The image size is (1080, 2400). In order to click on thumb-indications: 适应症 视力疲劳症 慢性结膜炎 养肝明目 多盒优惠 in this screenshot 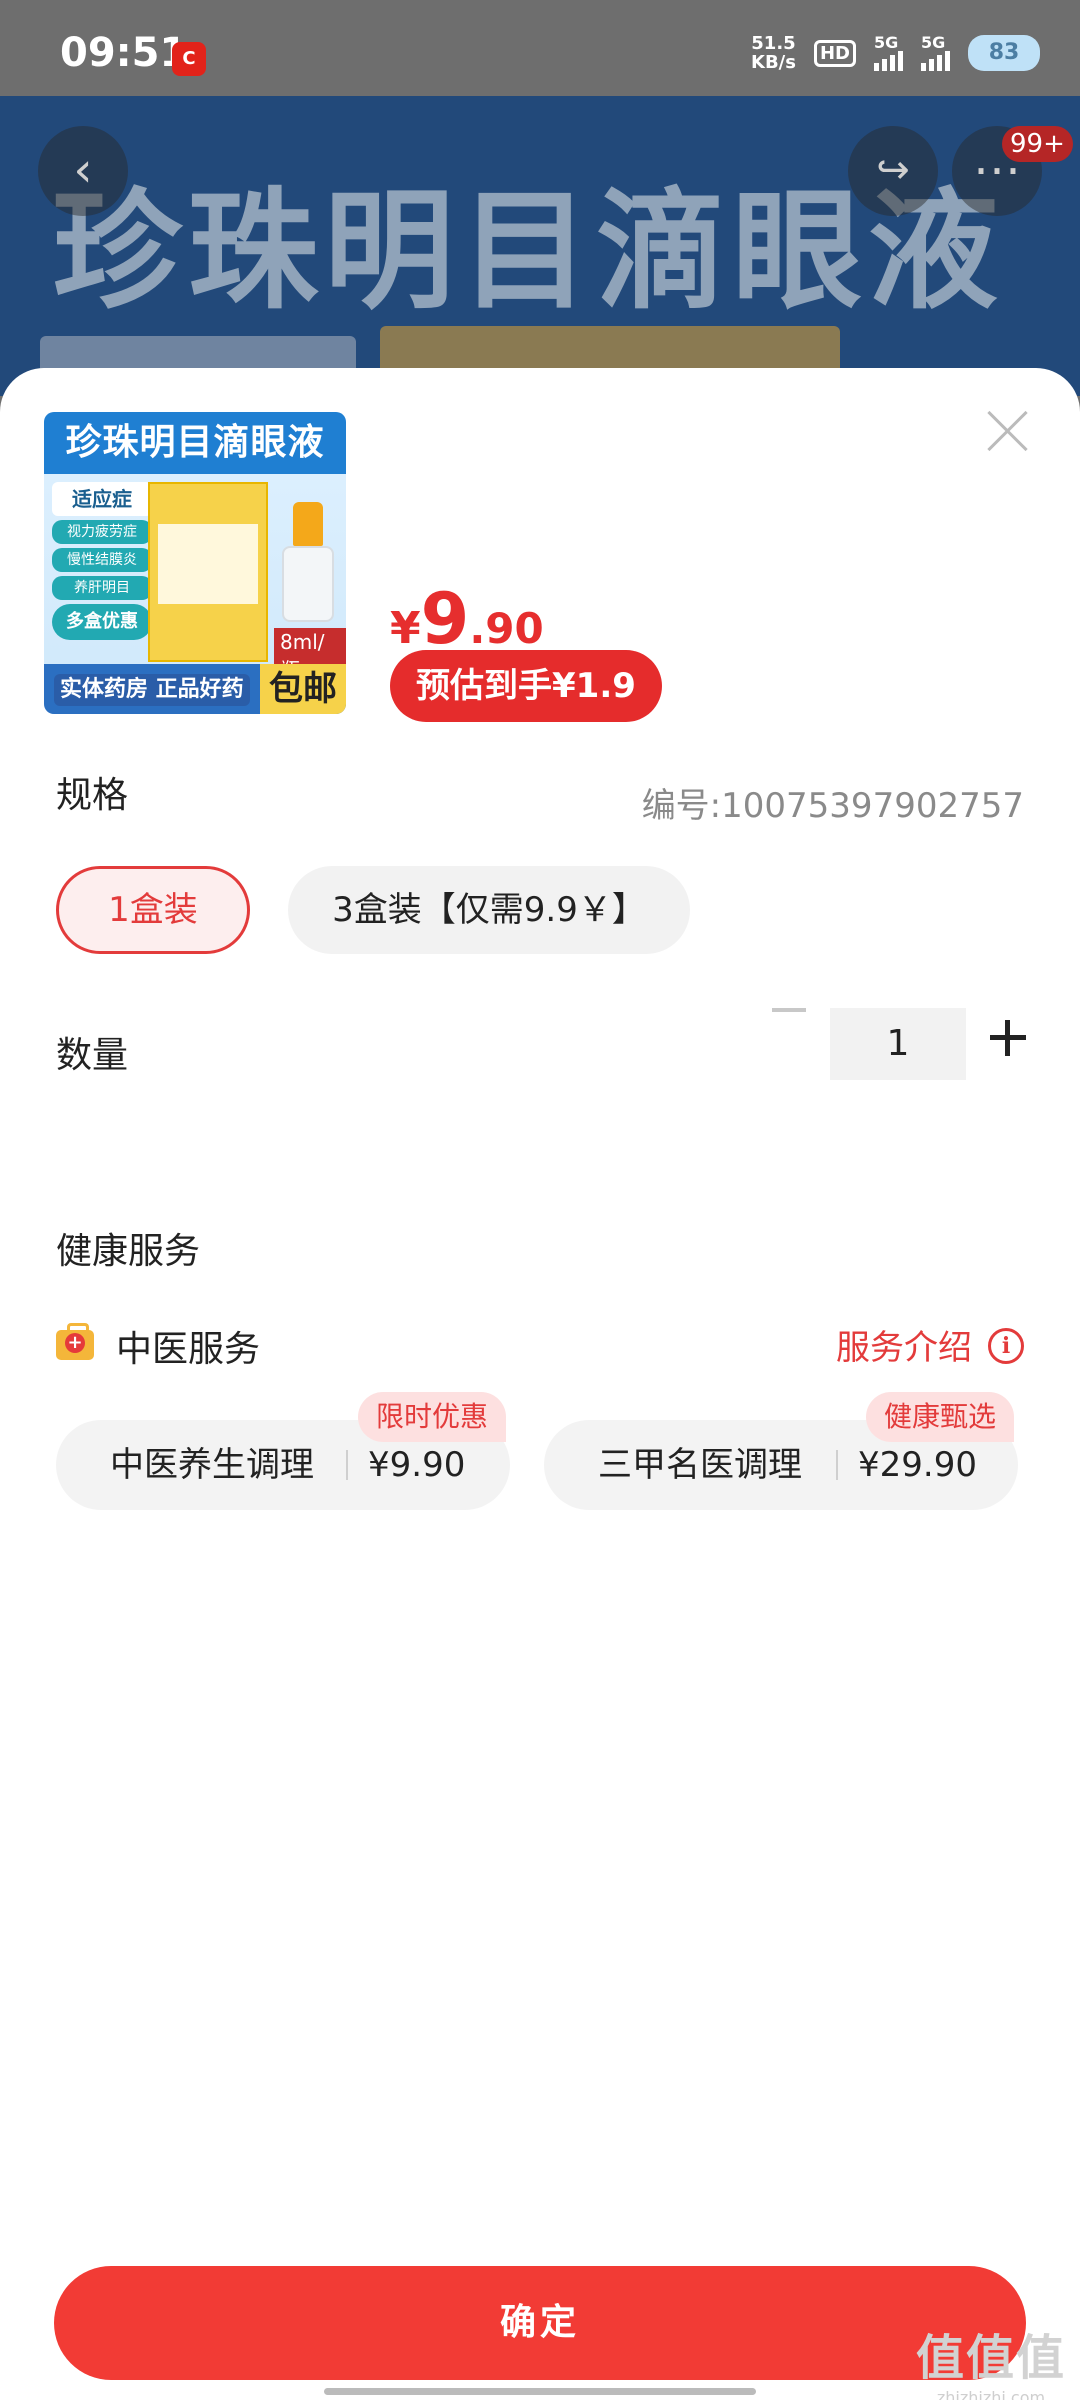, I will do `click(102, 561)`.